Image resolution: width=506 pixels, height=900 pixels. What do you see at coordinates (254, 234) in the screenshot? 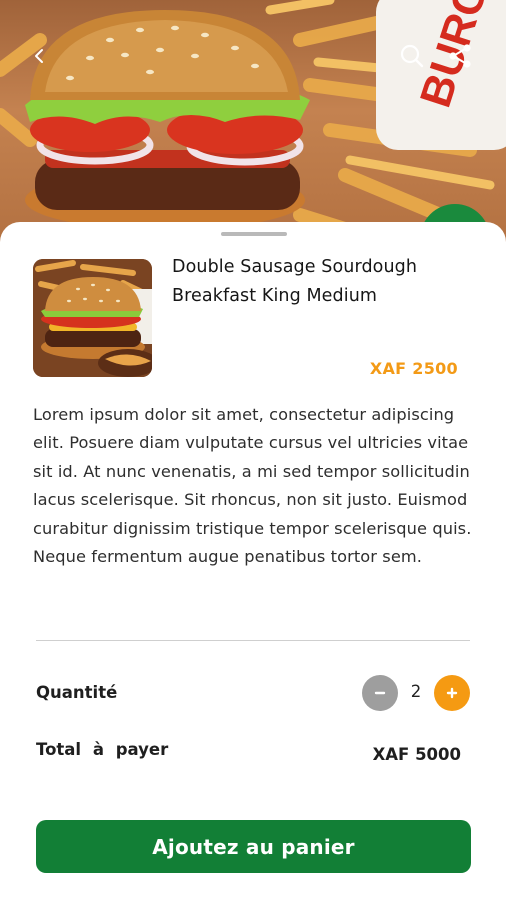
I see `sheet-drag-handle` at bounding box center [254, 234].